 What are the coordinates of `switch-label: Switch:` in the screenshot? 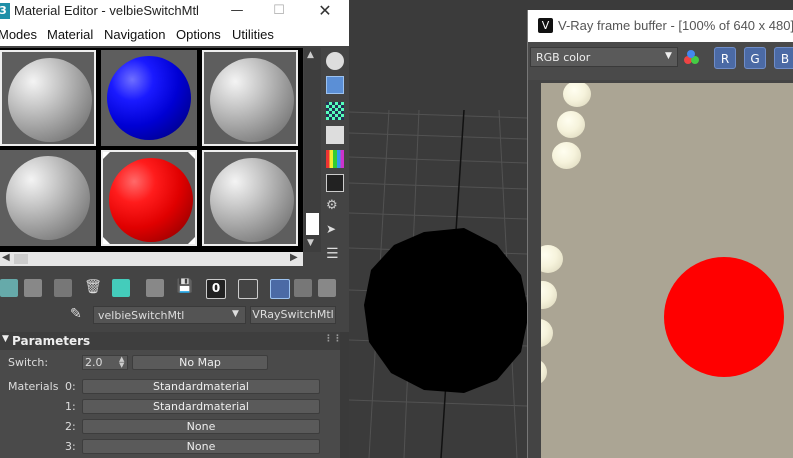 It's located at (28, 362).